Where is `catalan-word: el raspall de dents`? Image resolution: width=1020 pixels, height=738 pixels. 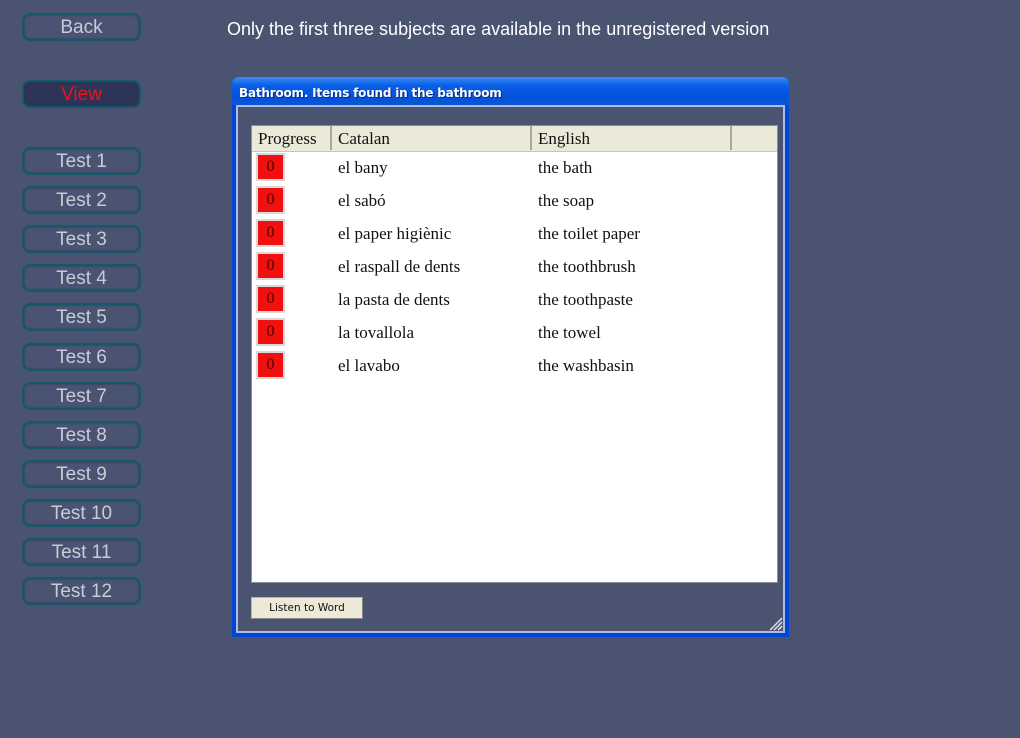
catalan-word: el raspall de dents is located at coordinates (399, 266).